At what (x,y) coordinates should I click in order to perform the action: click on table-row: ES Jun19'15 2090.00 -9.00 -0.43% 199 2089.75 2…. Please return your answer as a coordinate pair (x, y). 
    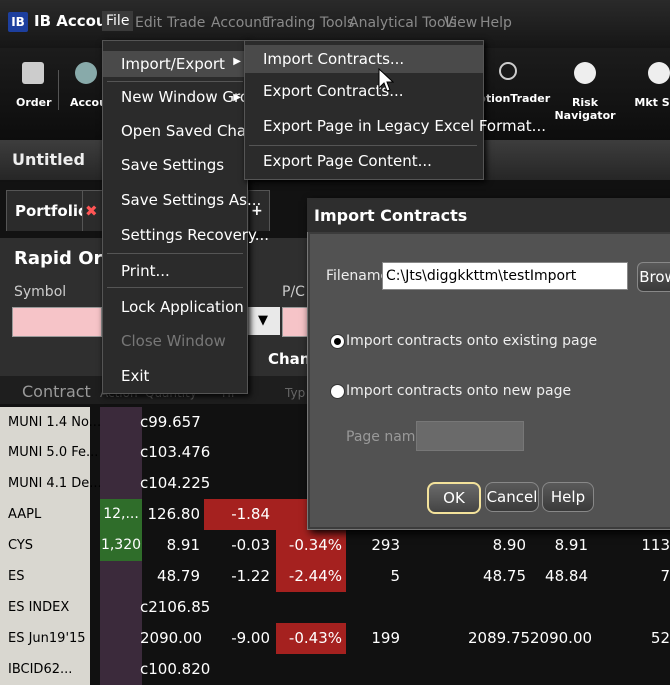
    Looking at the image, I should click on (335, 638).